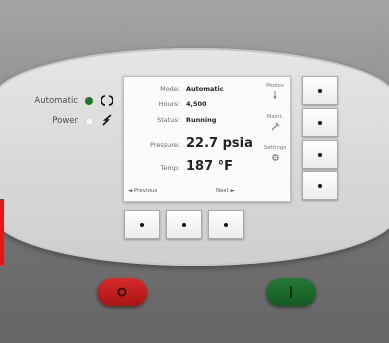 This screenshot has height=343, width=389. What do you see at coordinates (196, 104) in the screenshot?
I see `hours-value: 4,500` at bounding box center [196, 104].